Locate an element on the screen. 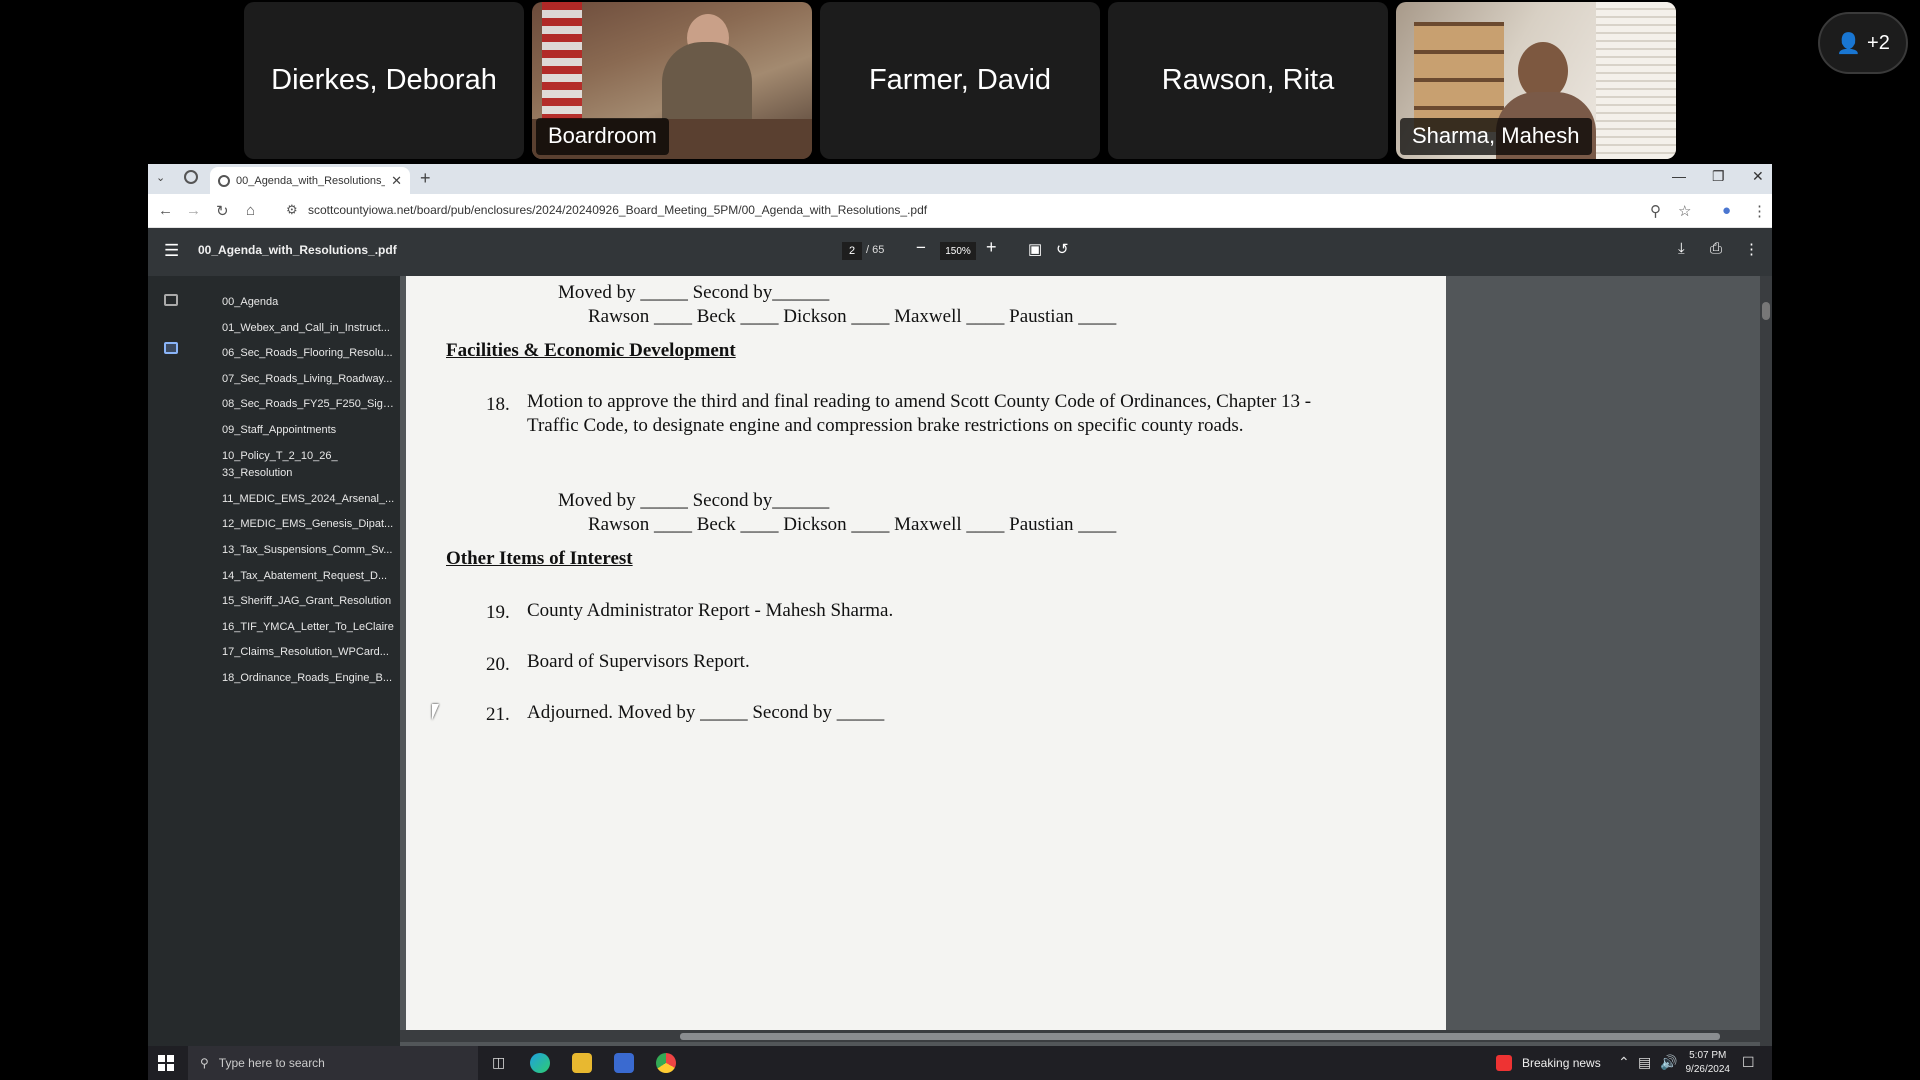 The height and width of the screenshot is (1080, 1920). section-heading: Facilities & Economic Development is located at coordinates (591, 350).